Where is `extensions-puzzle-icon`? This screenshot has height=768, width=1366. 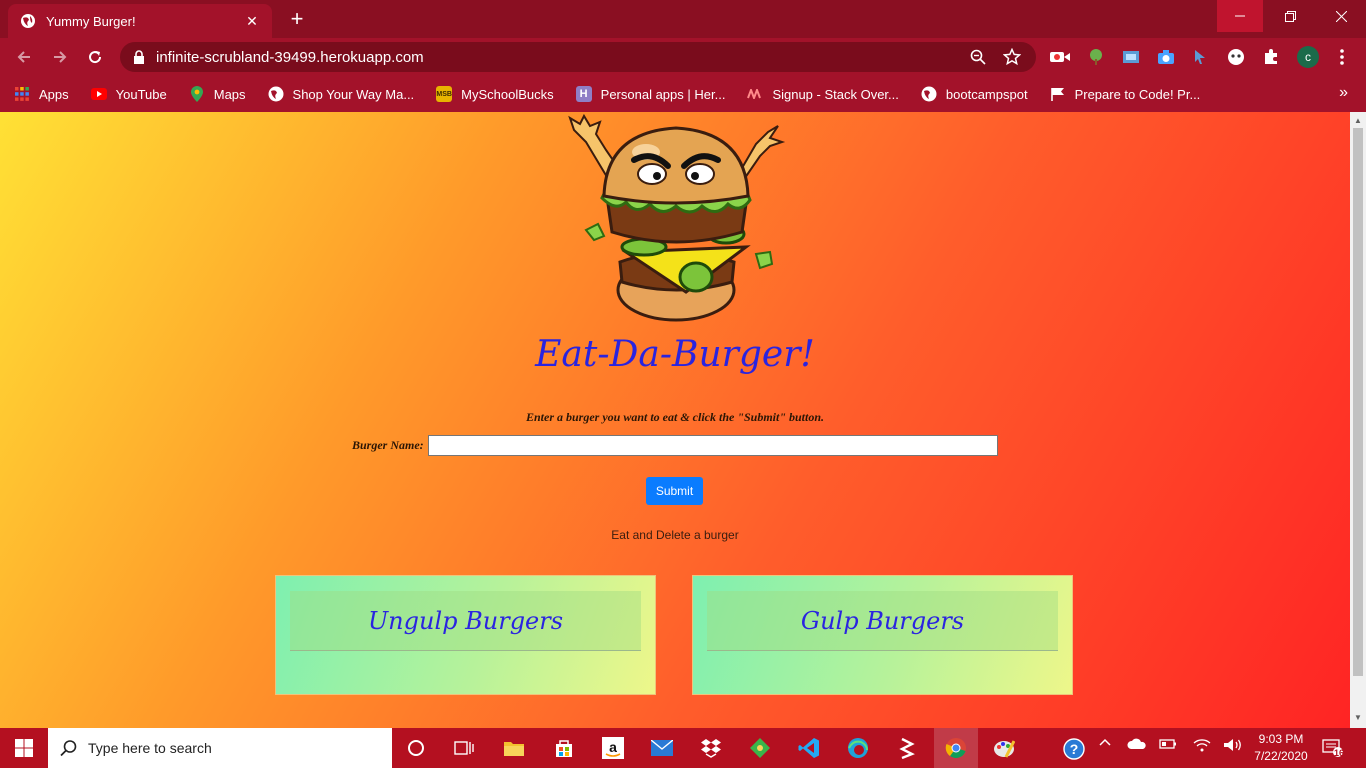
extensions-puzzle-icon is located at coordinates (1271, 57).